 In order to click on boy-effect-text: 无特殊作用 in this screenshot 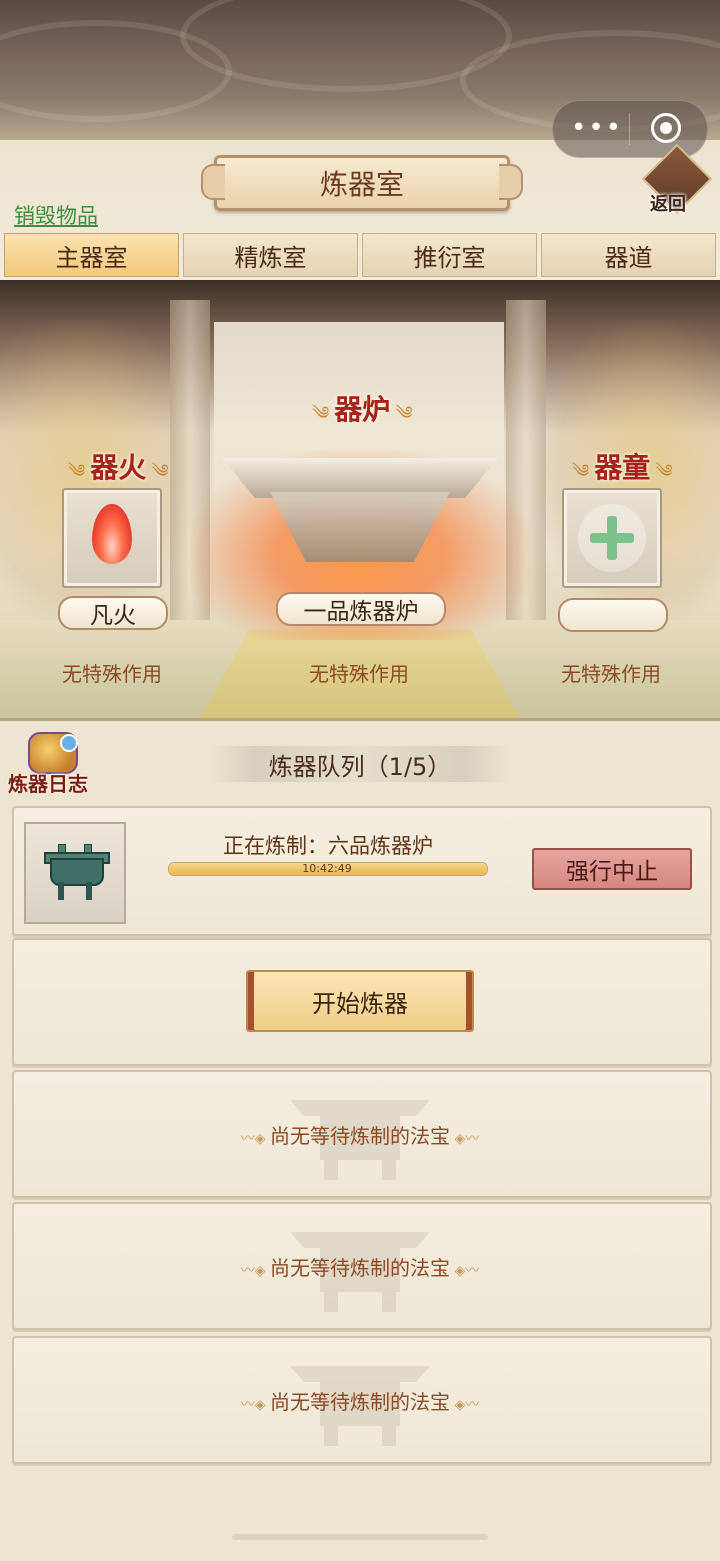, I will do `click(611, 674)`.